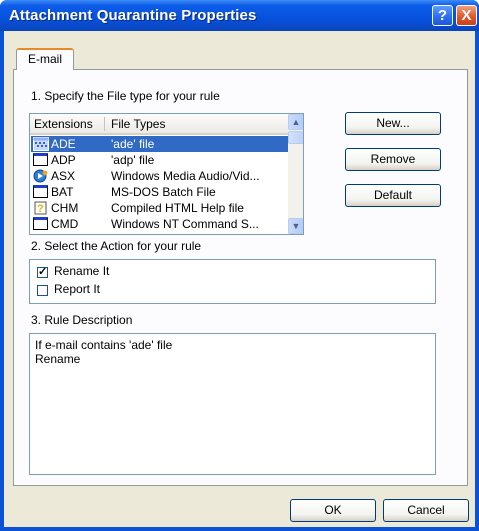 The image size is (479, 531). Describe the element at coordinates (426, 510) in the screenshot. I see `cancel-button: Cancel` at that location.